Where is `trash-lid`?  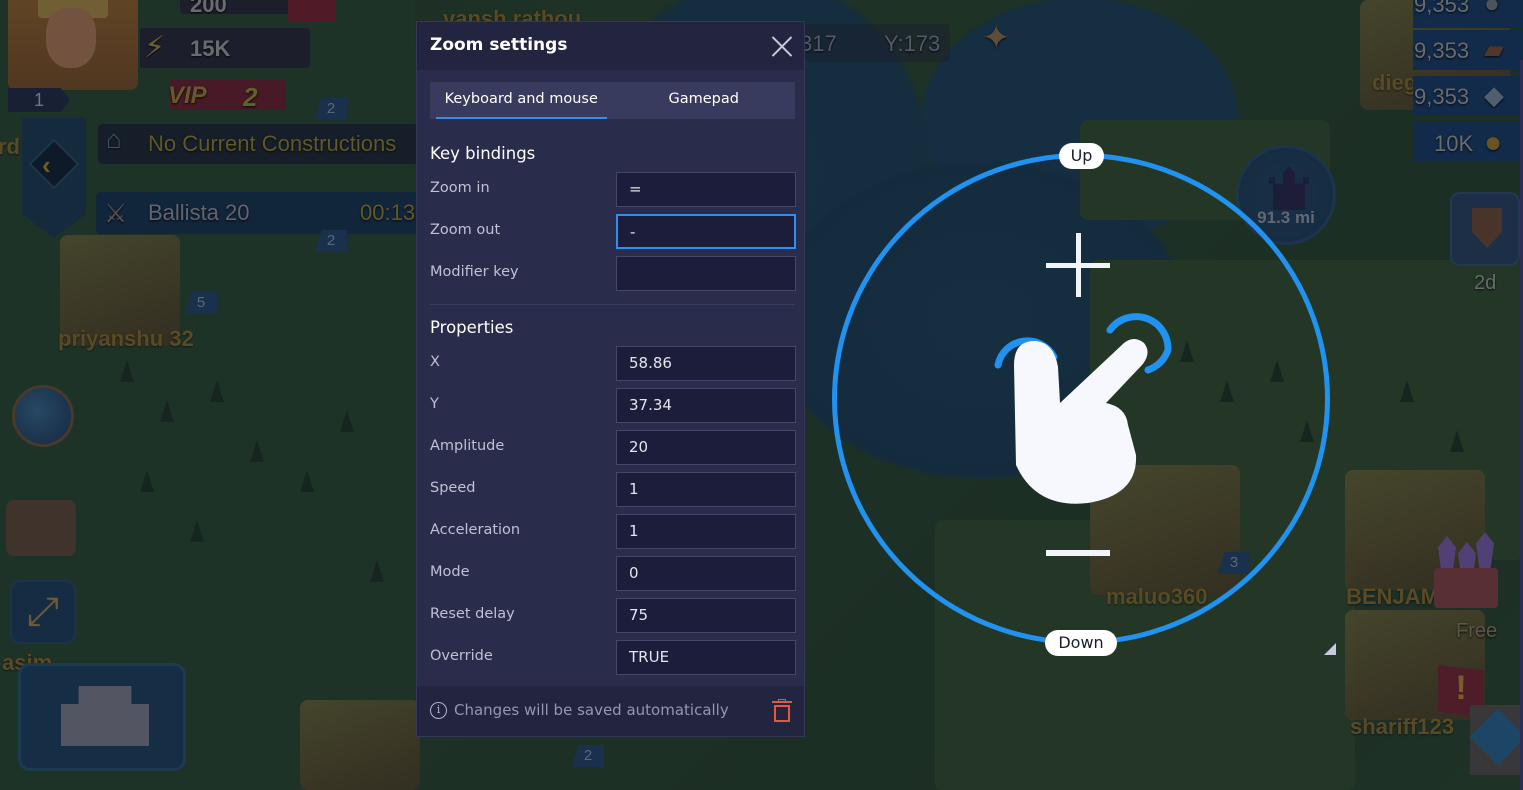
trash-lid is located at coordinates (782, 702).